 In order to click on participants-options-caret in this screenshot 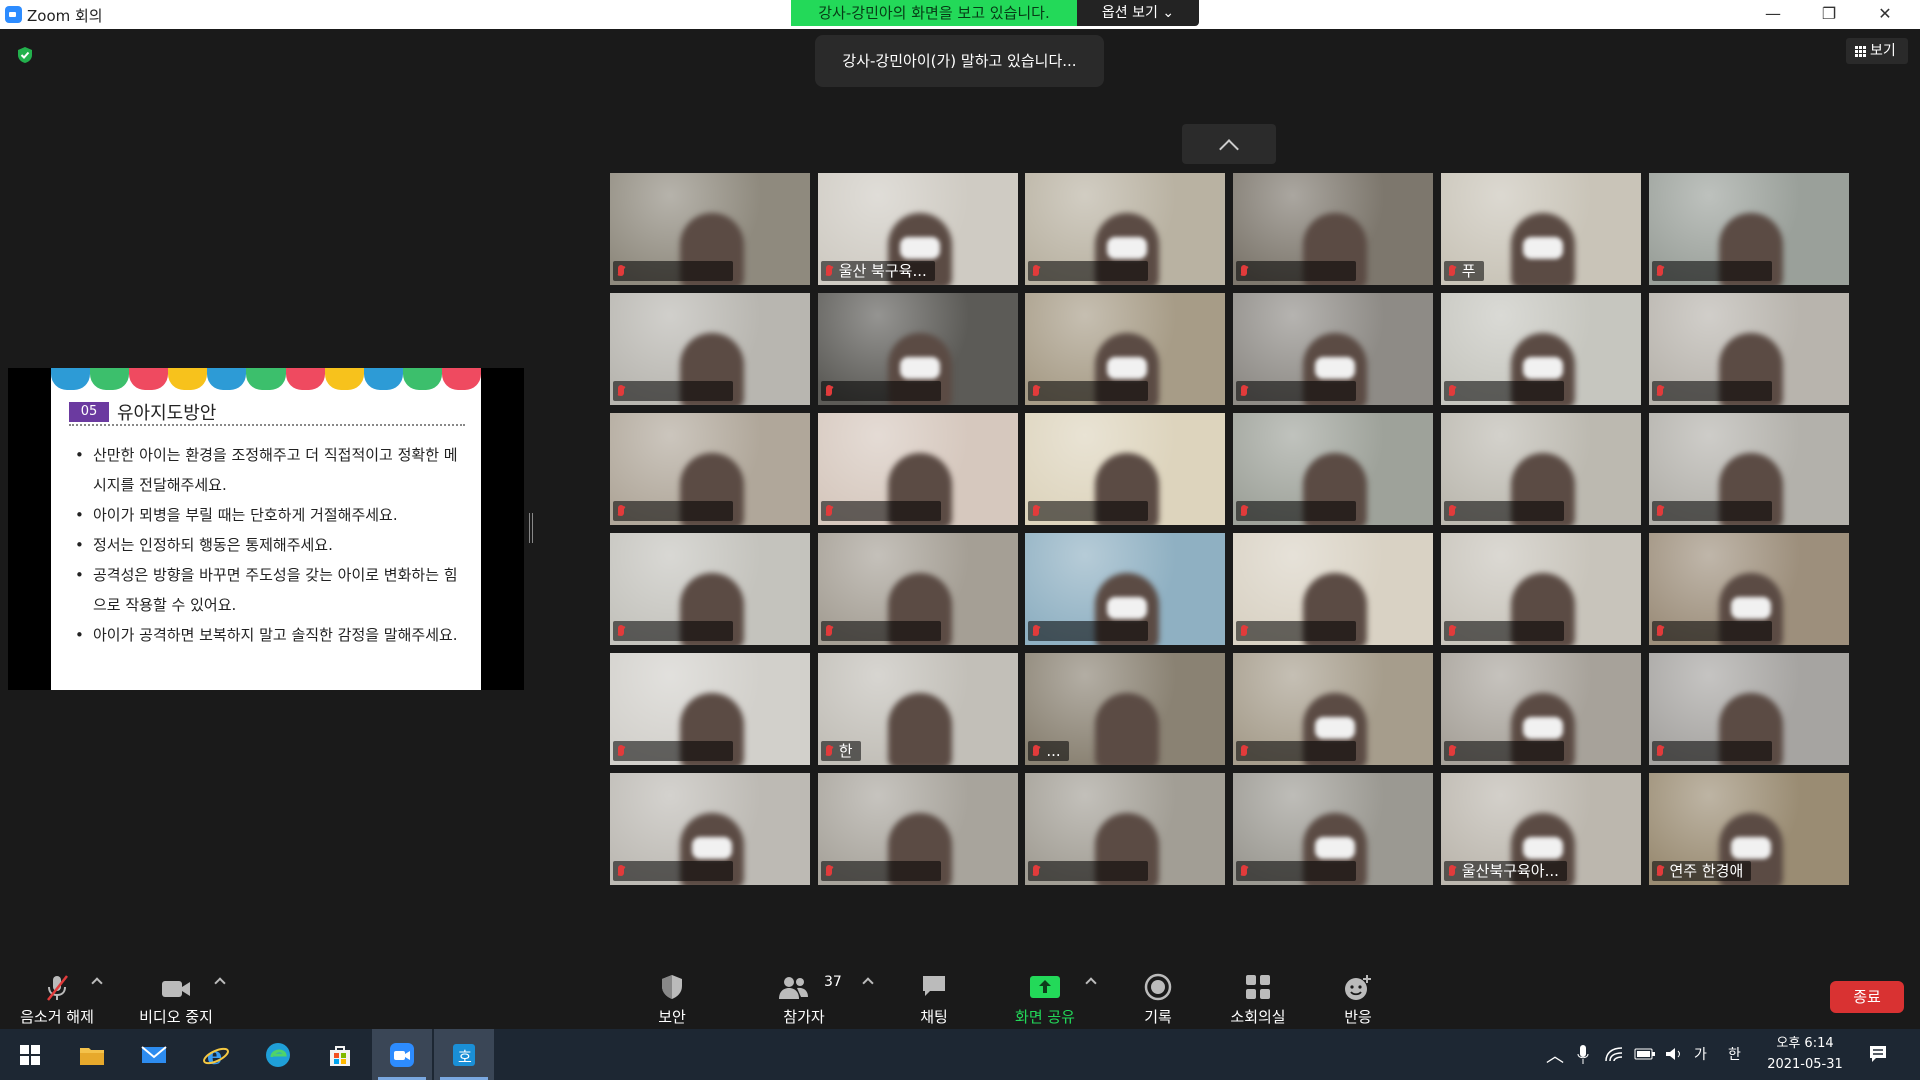, I will do `click(868, 983)`.